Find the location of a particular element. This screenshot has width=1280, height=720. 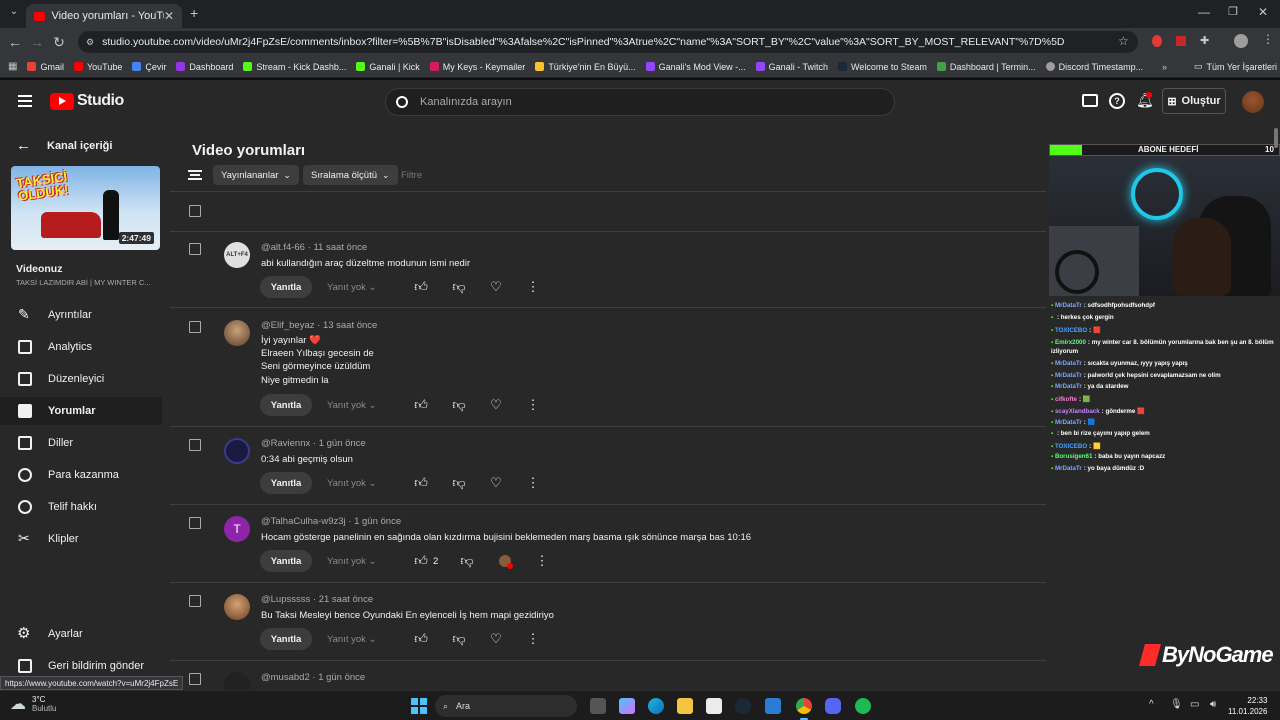

close-window-button: ✕ is located at coordinates (1263, 12).